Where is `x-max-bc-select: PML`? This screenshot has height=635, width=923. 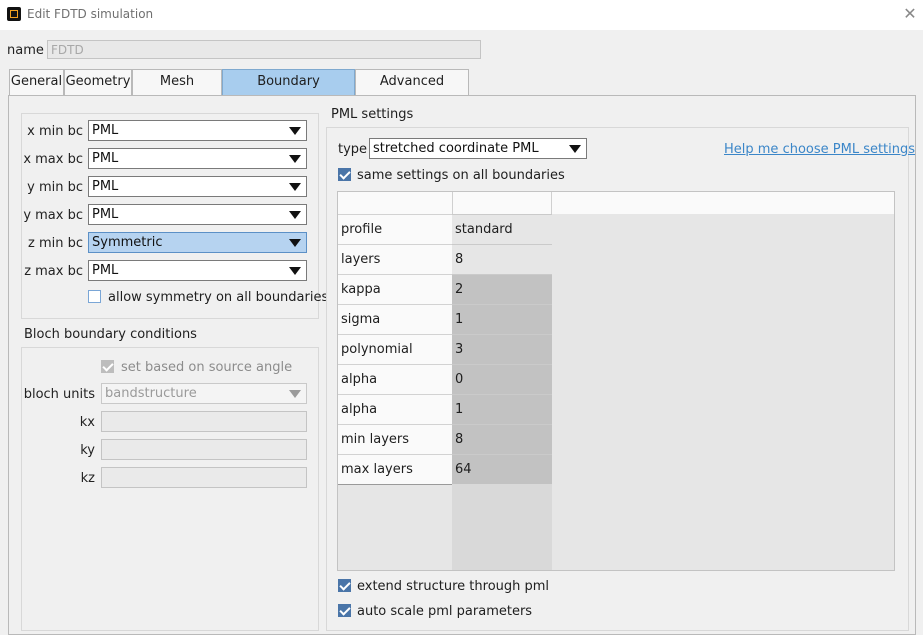
x-max-bc-select: PML is located at coordinates (197, 158).